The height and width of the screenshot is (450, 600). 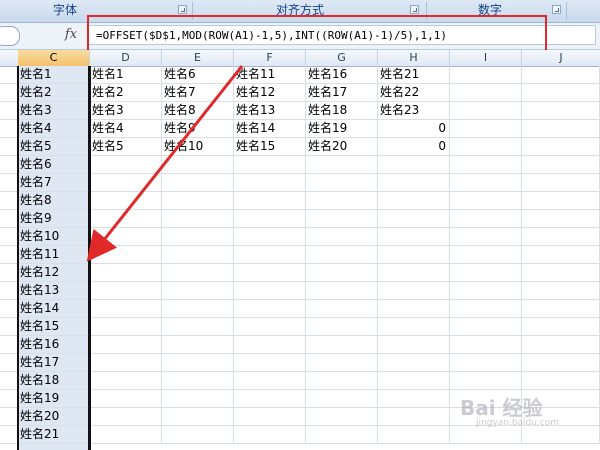 I want to click on cell-g: 姓名19, so click(x=342, y=129).